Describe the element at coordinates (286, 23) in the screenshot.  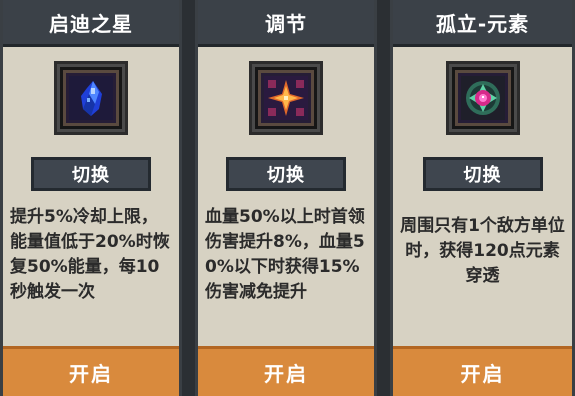
I see `card-title: 调节` at that location.